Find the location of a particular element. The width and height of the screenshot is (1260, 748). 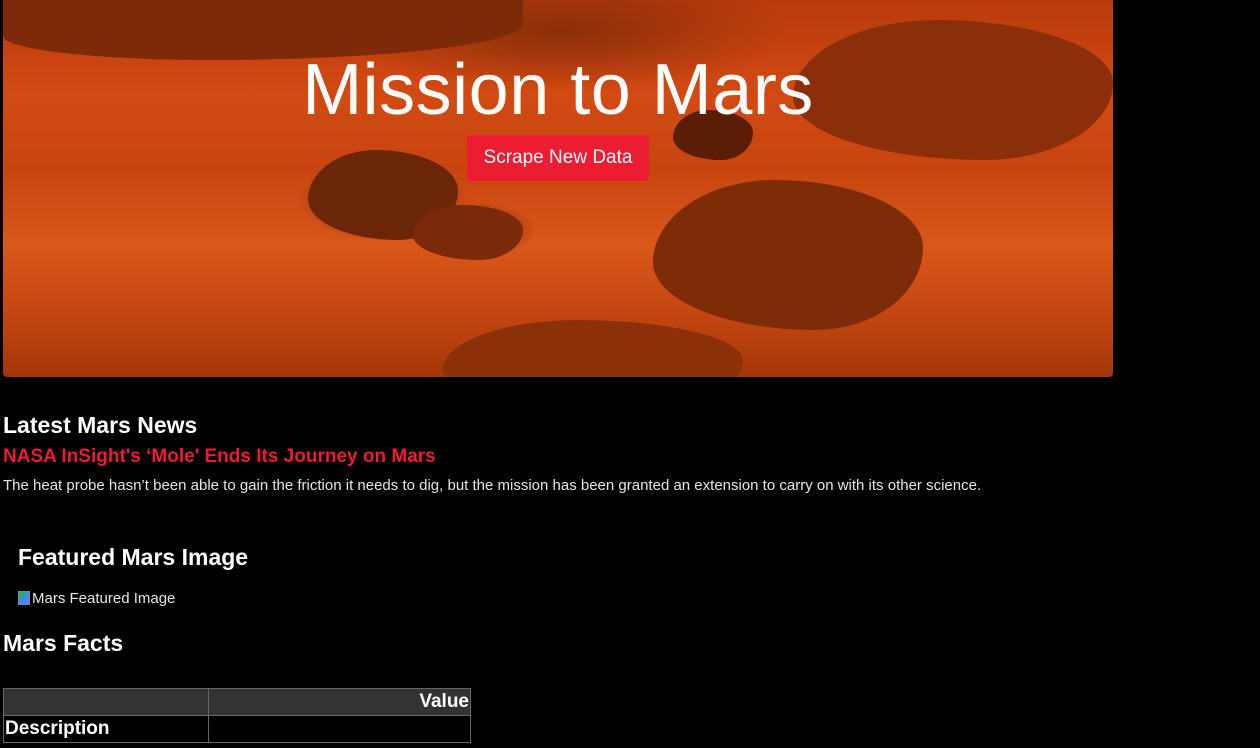

scrape-new-data-button: Scrape New Data is located at coordinates (558, 158).